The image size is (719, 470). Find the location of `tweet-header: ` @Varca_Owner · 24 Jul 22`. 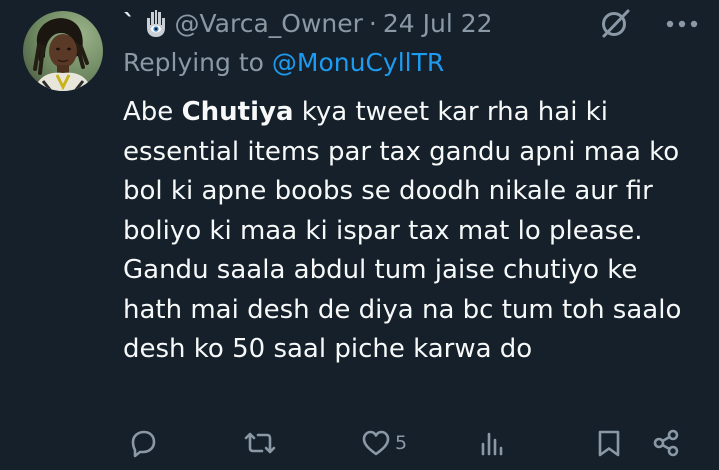

tweet-header: ` @Varca_Owner · 24 Jul 22 is located at coordinates (308, 23).